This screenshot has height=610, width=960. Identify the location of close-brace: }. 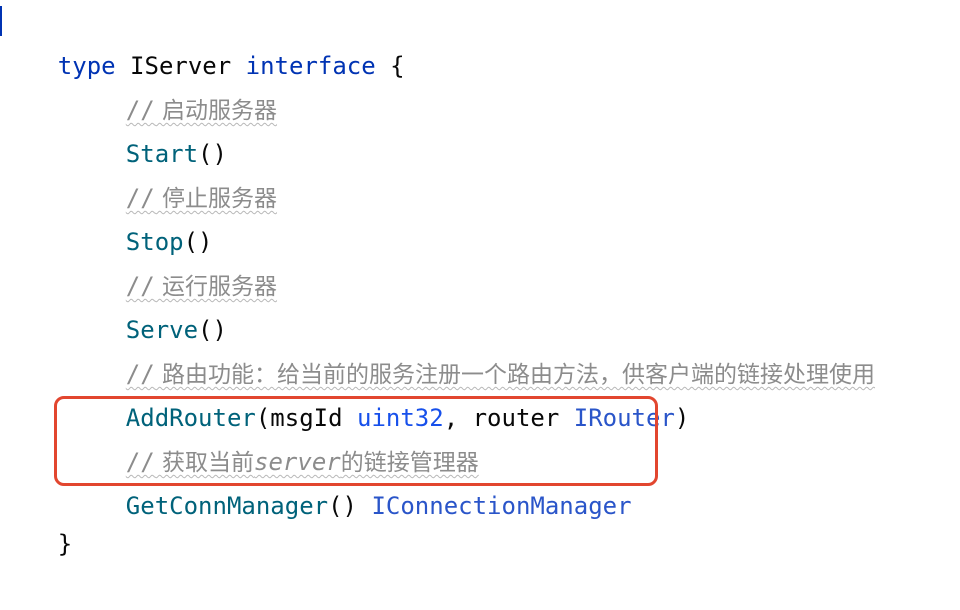
(65, 544).